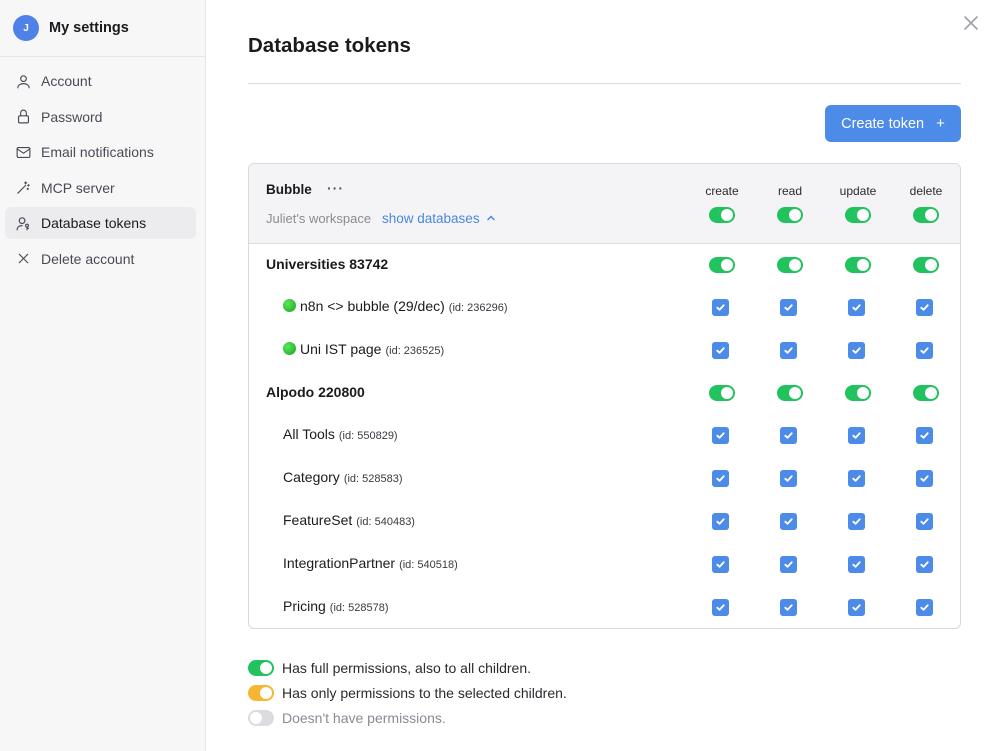 This screenshot has height=751, width=1000. What do you see at coordinates (790, 215) in the screenshot?
I see `toggle-read-all` at bounding box center [790, 215].